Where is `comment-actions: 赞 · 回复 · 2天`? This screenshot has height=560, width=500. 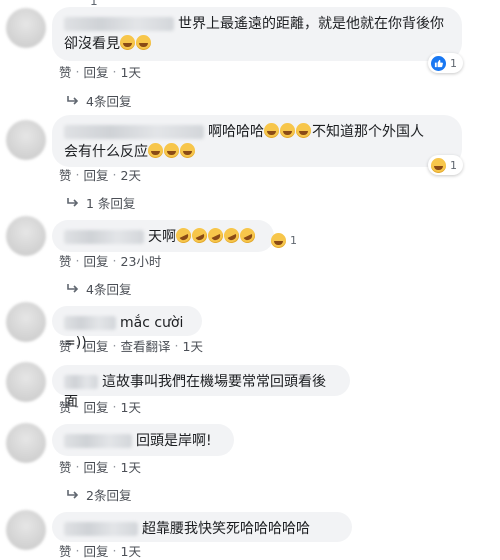 comment-actions: 赞 · 回复 · 2天 is located at coordinates (100, 174).